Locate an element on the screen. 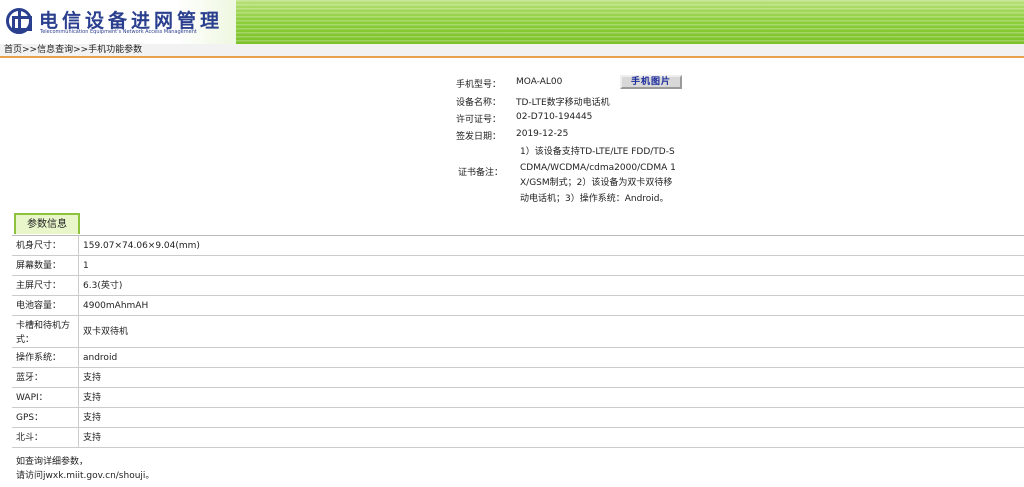 The height and width of the screenshot is (487, 1024). license-label: 许可证号： is located at coordinates (479, 120).